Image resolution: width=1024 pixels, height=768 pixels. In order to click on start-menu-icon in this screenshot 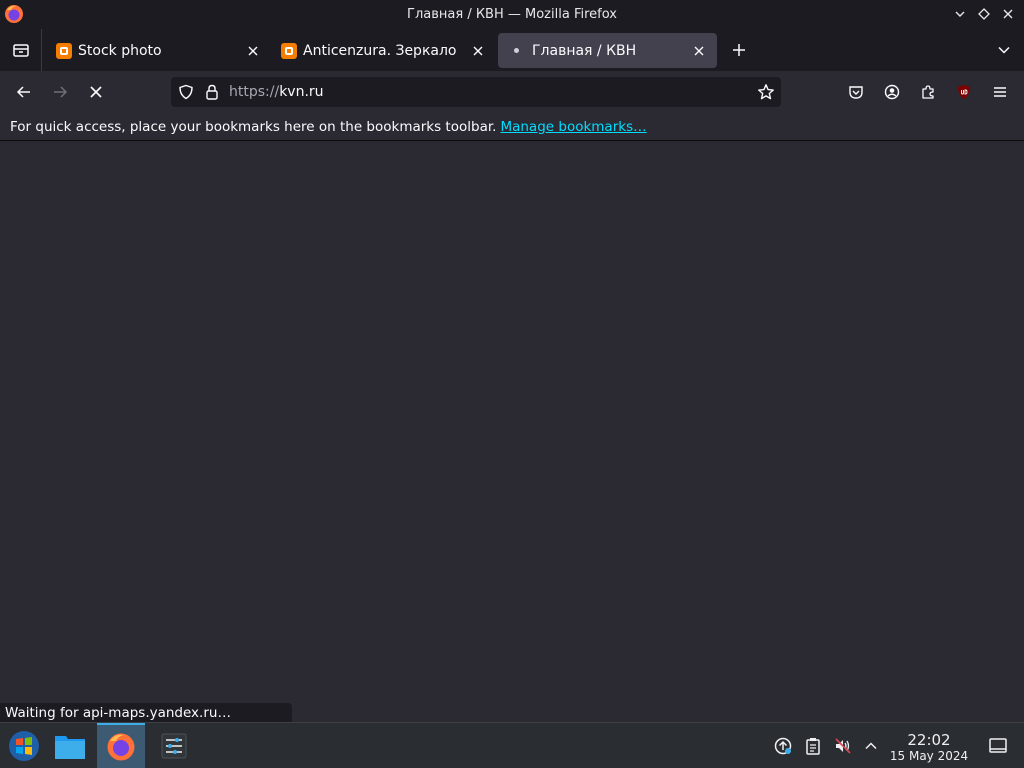, I will do `click(24, 746)`.